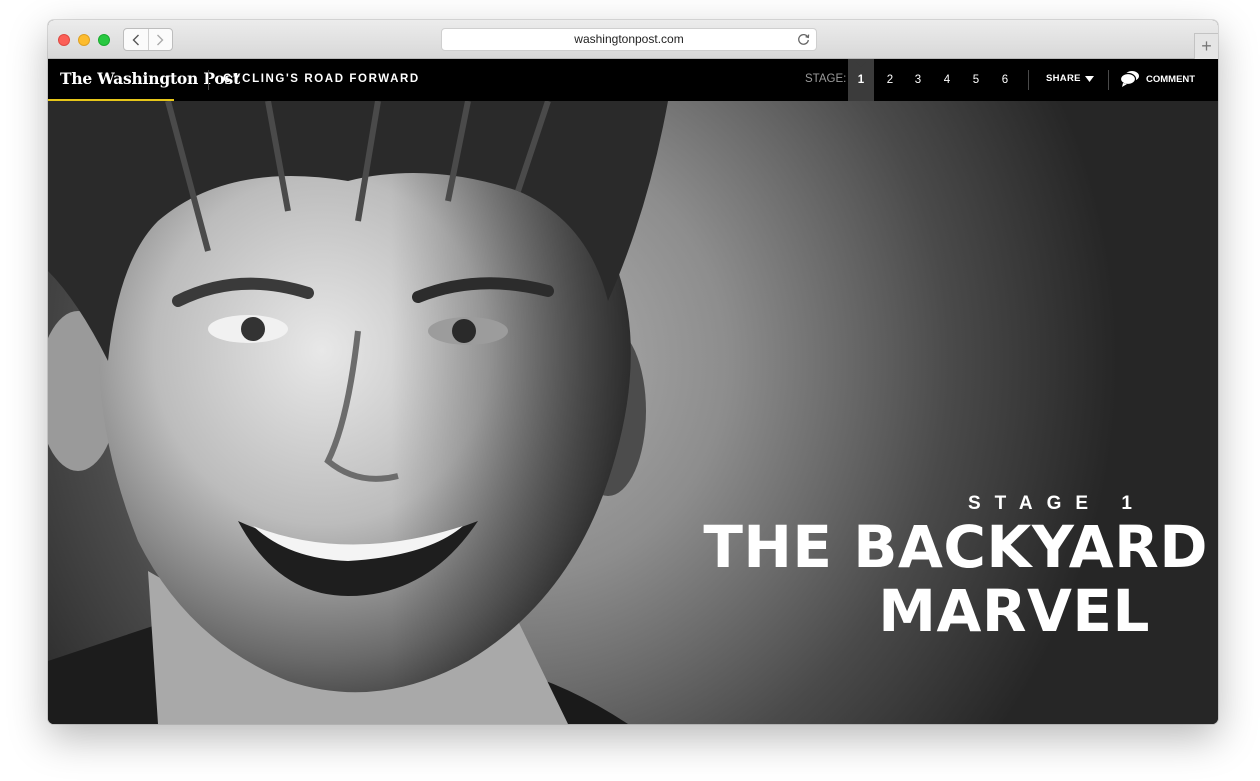  Describe the element at coordinates (826, 79) in the screenshot. I see `stage-label: STAGE:` at that location.